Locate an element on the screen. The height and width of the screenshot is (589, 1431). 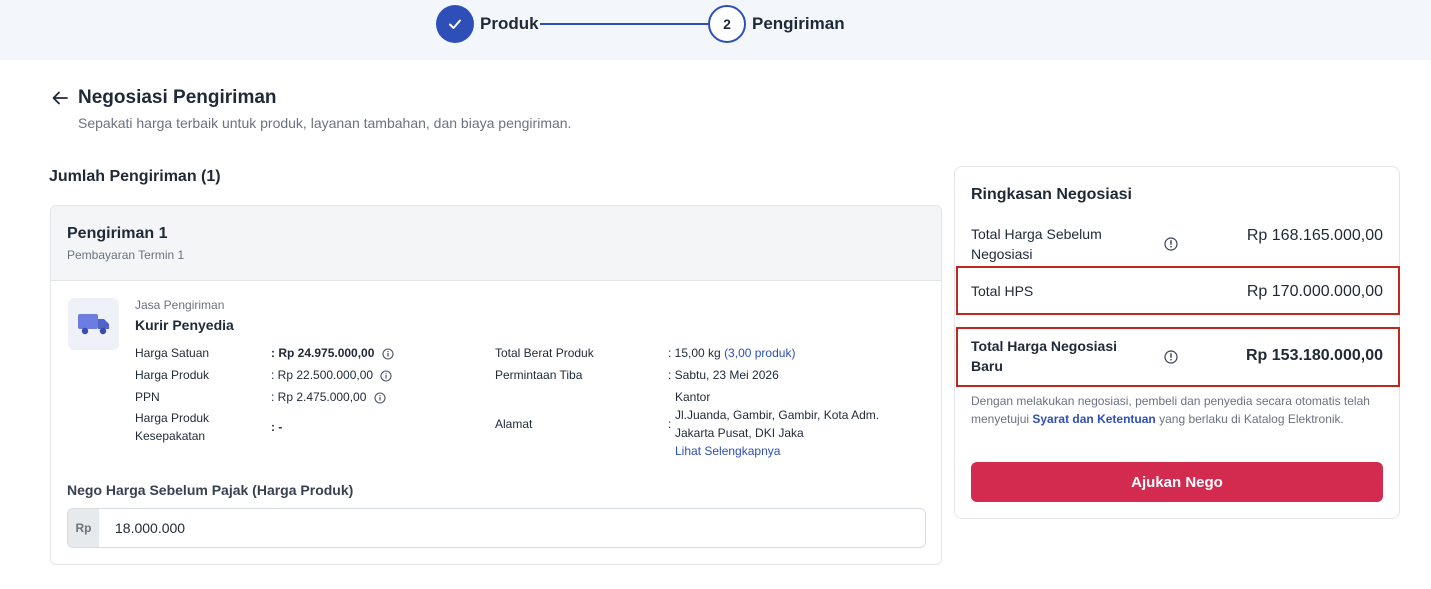
truck-icon is located at coordinates (93, 324).